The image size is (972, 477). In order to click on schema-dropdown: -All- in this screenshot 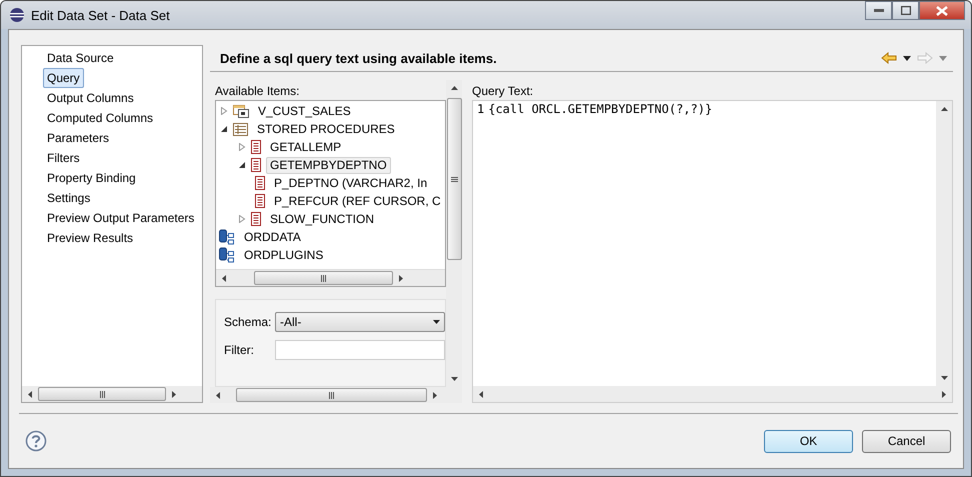, I will do `click(360, 322)`.